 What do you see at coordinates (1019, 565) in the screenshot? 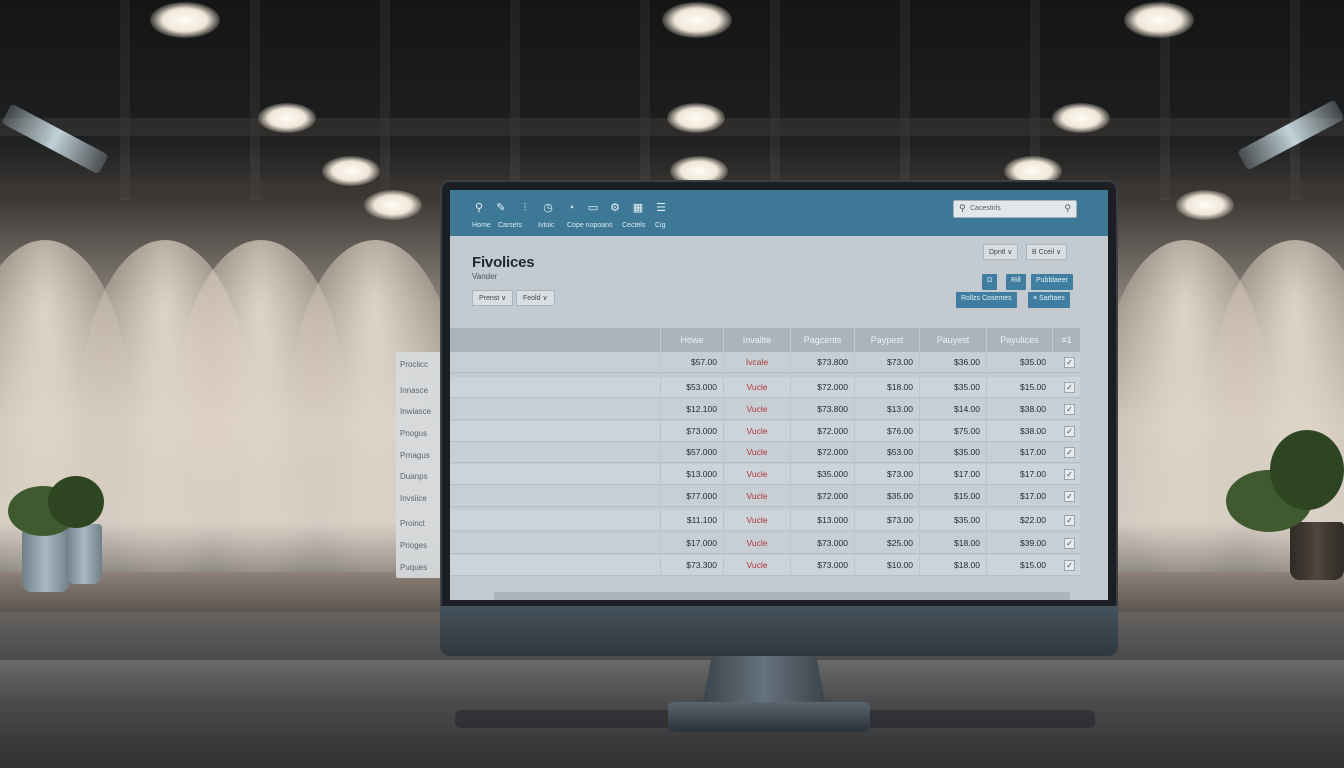
I see `amount-cell: $15.00` at bounding box center [1019, 565].